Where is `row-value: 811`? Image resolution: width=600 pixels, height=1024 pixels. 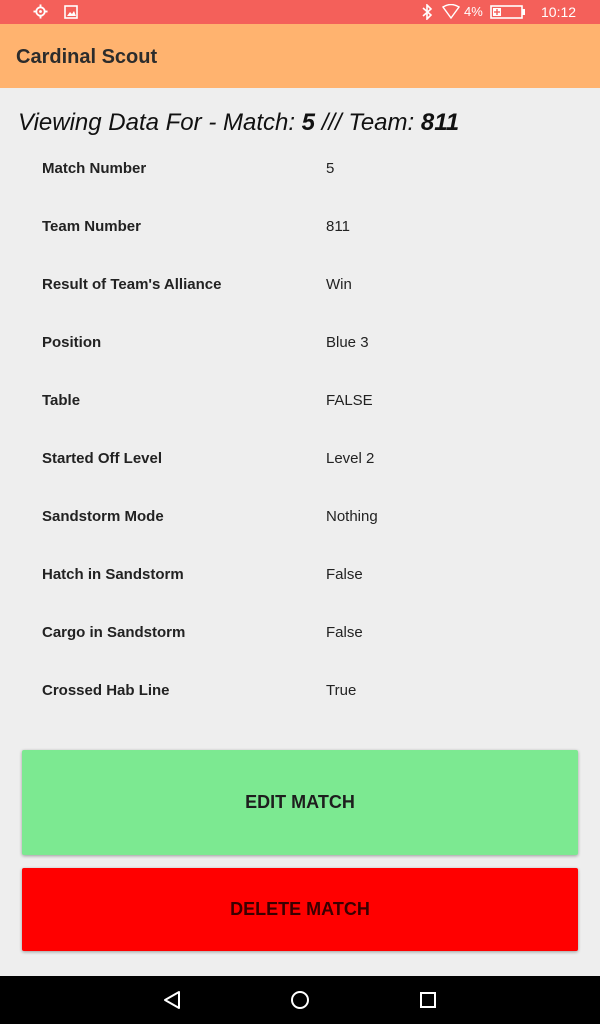
row-value: 811 is located at coordinates (338, 226).